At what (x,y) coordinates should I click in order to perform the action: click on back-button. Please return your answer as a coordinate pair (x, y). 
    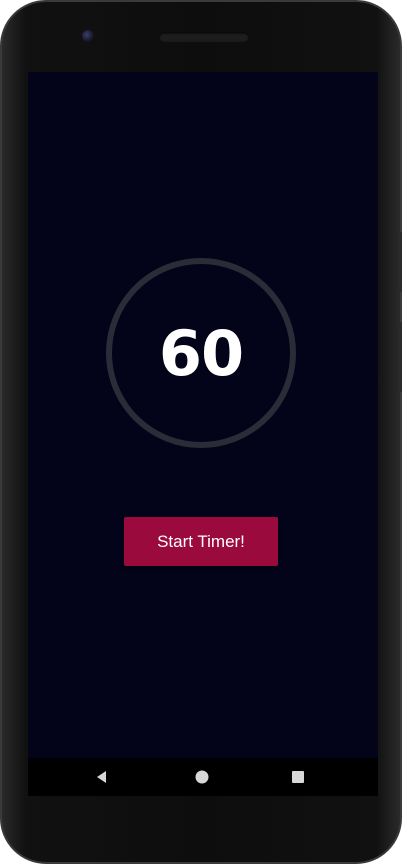
    Looking at the image, I should click on (102, 777).